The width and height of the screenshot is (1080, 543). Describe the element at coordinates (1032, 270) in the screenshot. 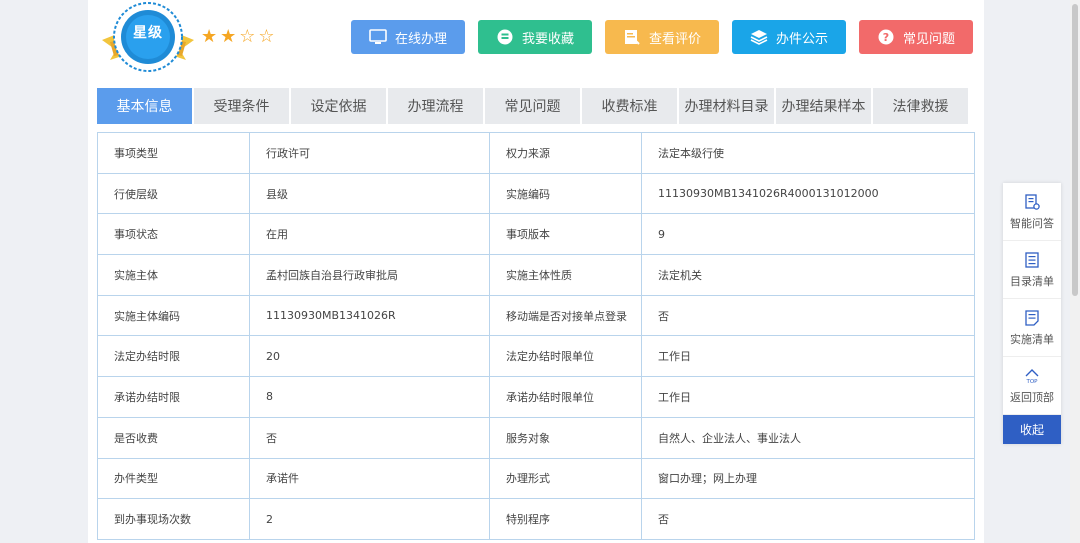

I see `catalog-list-button: 目录清单` at that location.